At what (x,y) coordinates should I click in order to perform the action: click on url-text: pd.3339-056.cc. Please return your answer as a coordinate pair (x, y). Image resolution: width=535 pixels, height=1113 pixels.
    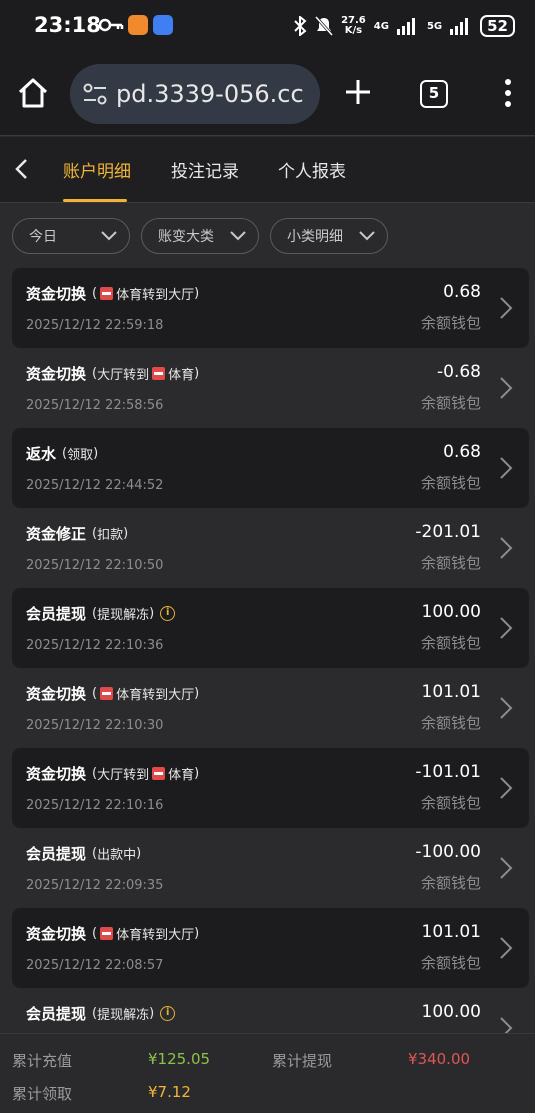
    Looking at the image, I should click on (210, 94).